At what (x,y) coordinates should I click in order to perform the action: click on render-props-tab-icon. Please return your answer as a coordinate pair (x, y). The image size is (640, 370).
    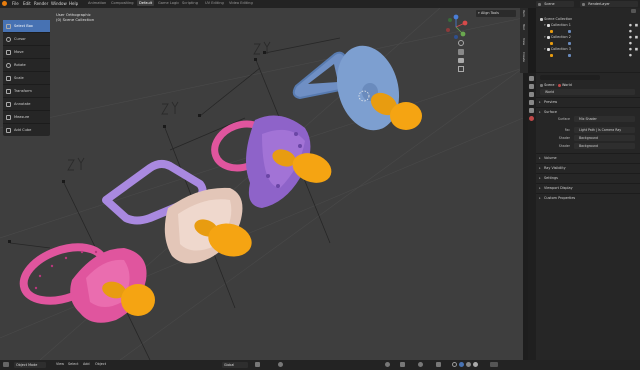
    Looking at the image, I should click on (531, 86).